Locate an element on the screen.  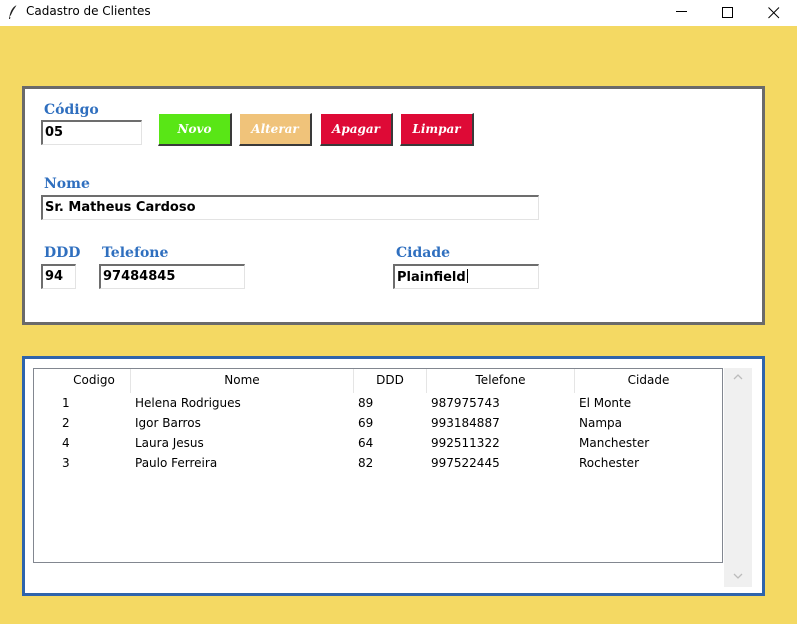
cidade-input: Plainfield is located at coordinates (466, 276).